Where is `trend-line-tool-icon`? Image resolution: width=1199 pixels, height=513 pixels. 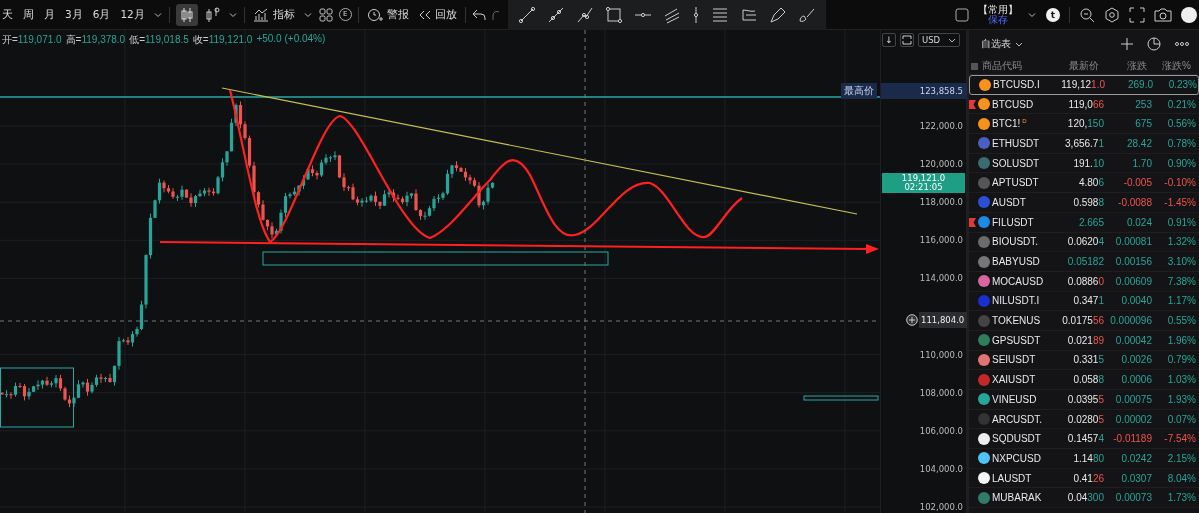
trend-line-tool-icon is located at coordinates (526, 14).